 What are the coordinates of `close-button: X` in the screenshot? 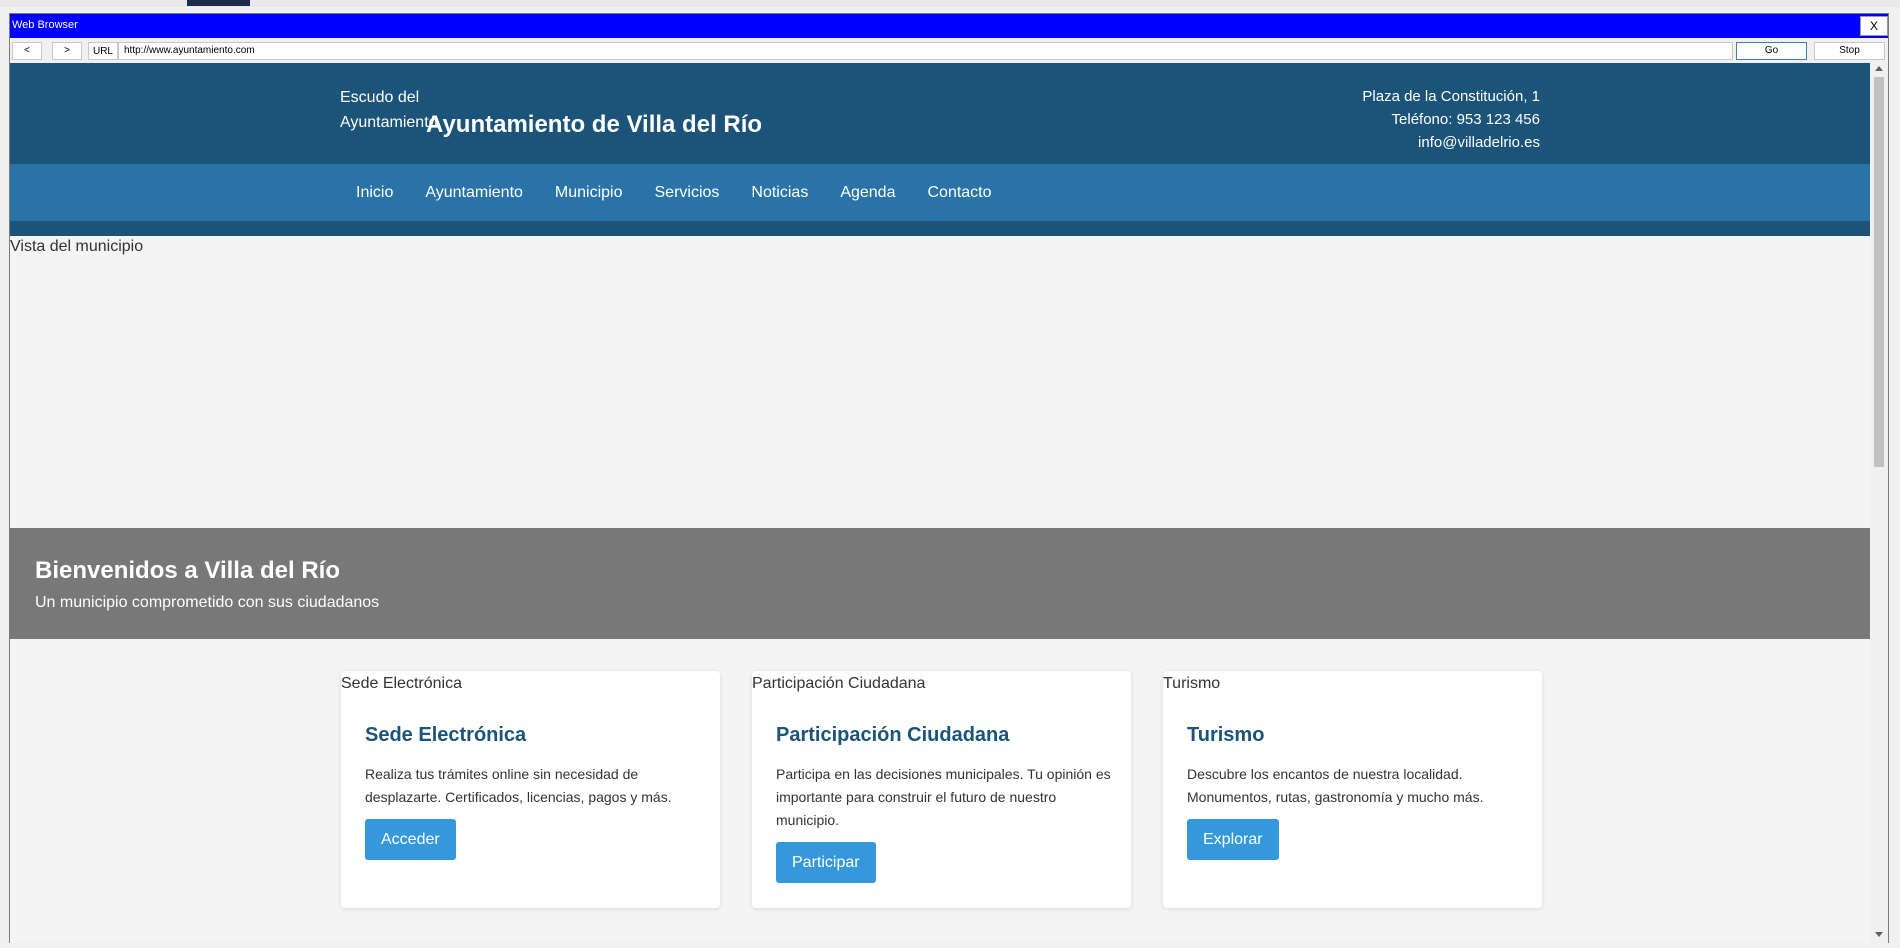 It's located at (1874, 26).